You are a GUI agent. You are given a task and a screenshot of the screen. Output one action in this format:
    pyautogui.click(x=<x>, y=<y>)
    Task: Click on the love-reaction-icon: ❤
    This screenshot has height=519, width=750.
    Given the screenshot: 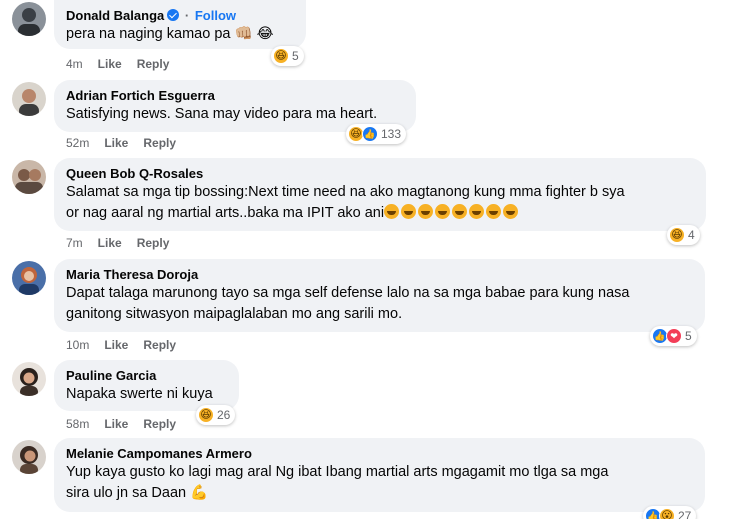 What is the action you would take?
    pyautogui.click(x=674, y=336)
    